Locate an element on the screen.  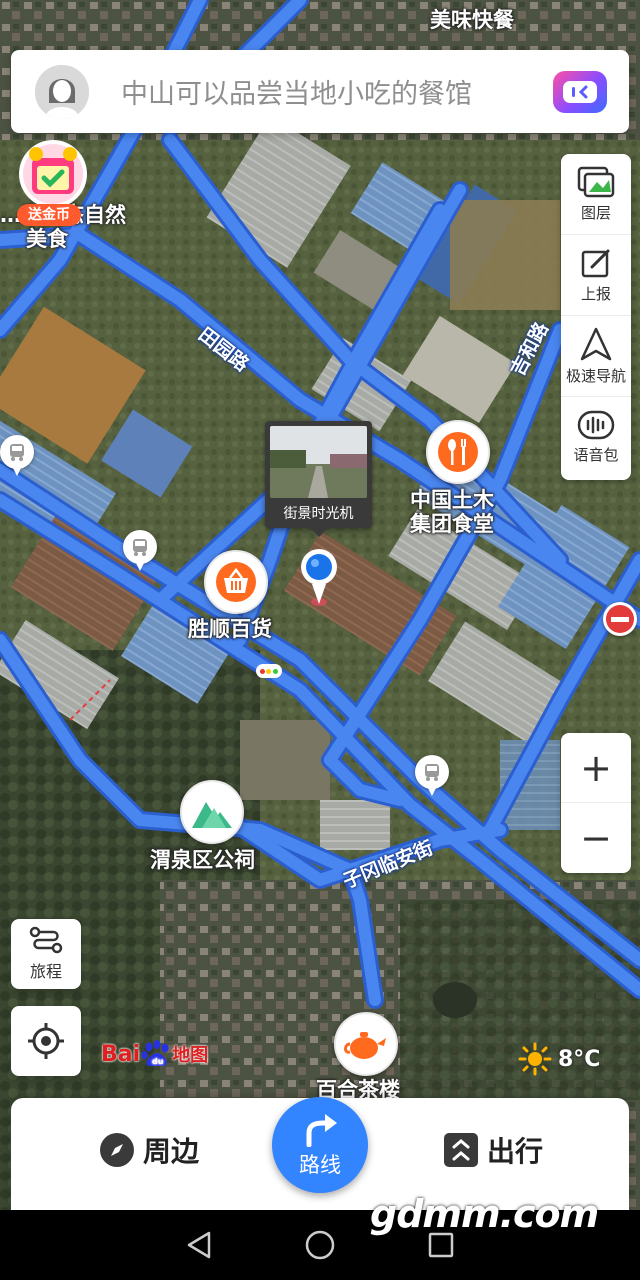
voice-assistant-button is located at coordinates (580, 91).